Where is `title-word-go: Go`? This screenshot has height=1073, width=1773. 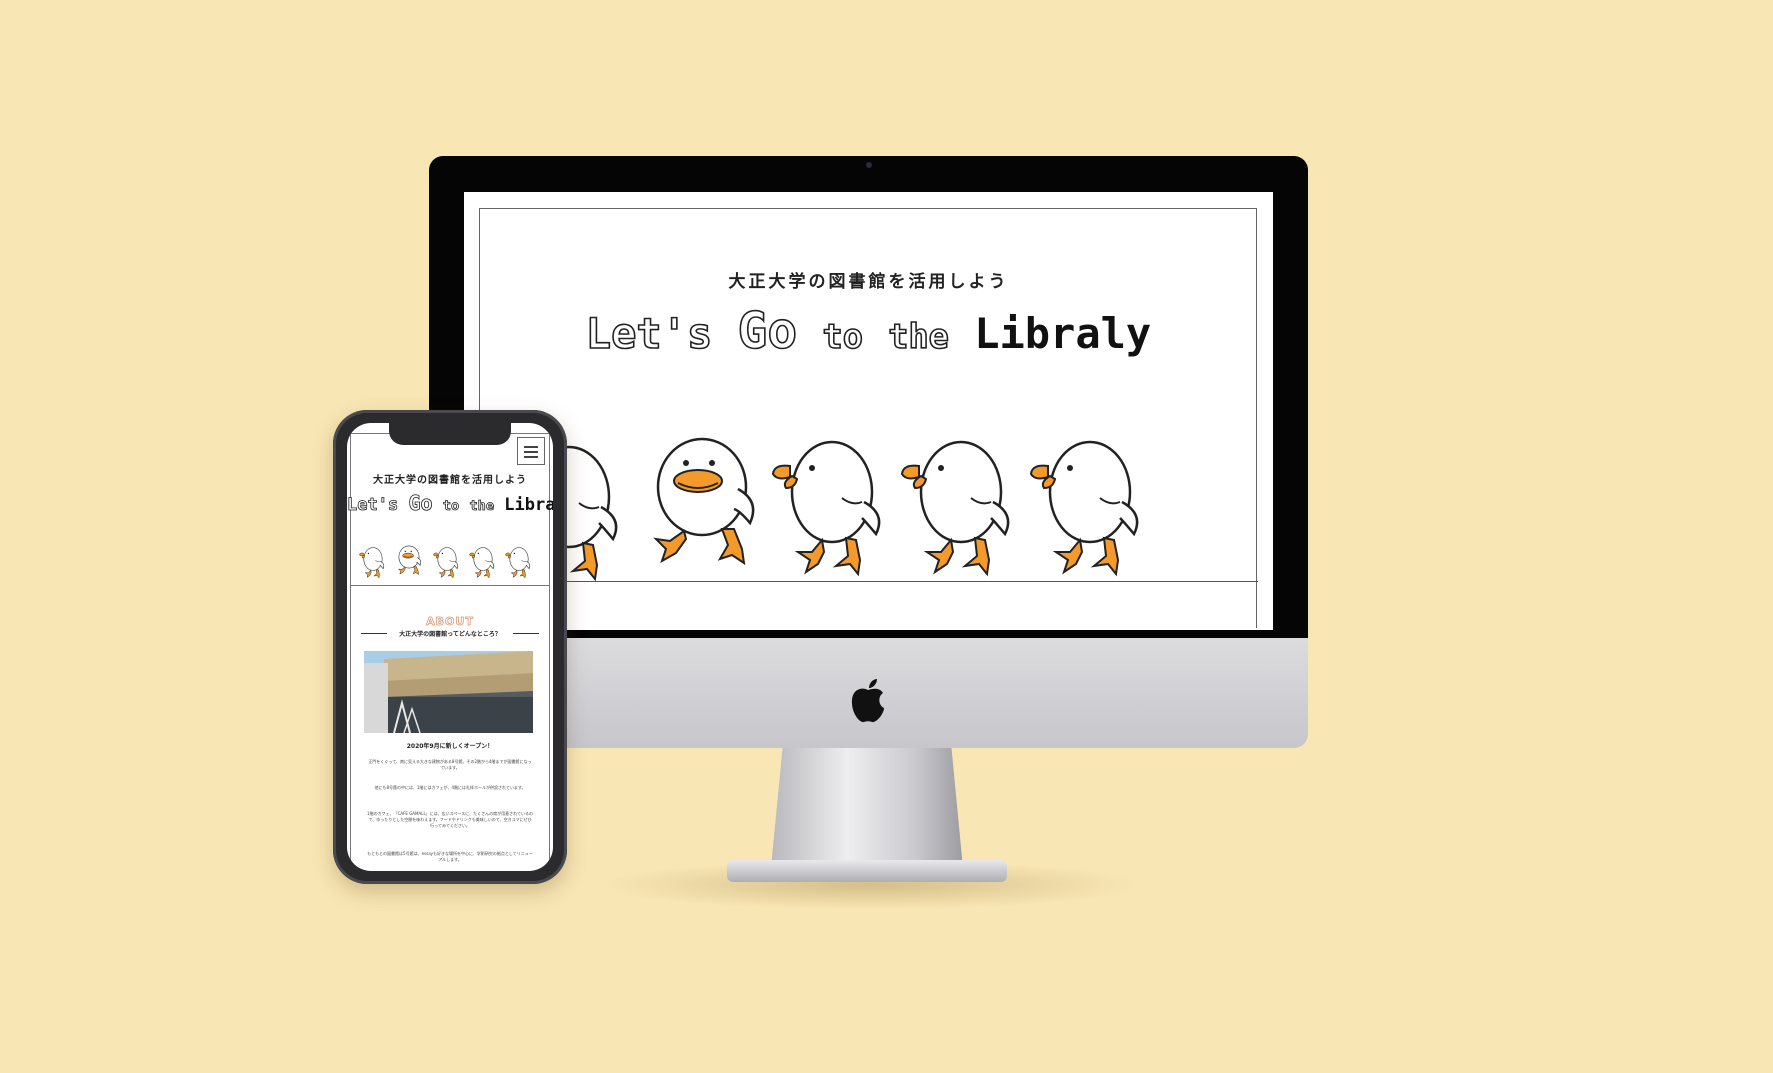 title-word-go: Go is located at coordinates (420, 503).